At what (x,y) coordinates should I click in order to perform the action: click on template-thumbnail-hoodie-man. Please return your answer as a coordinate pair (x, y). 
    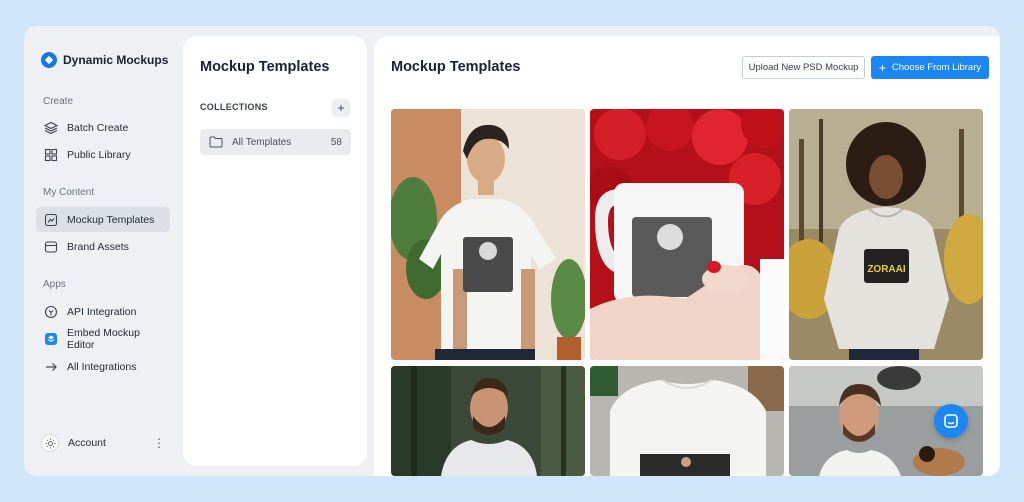
    Looking at the image, I should click on (488, 421).